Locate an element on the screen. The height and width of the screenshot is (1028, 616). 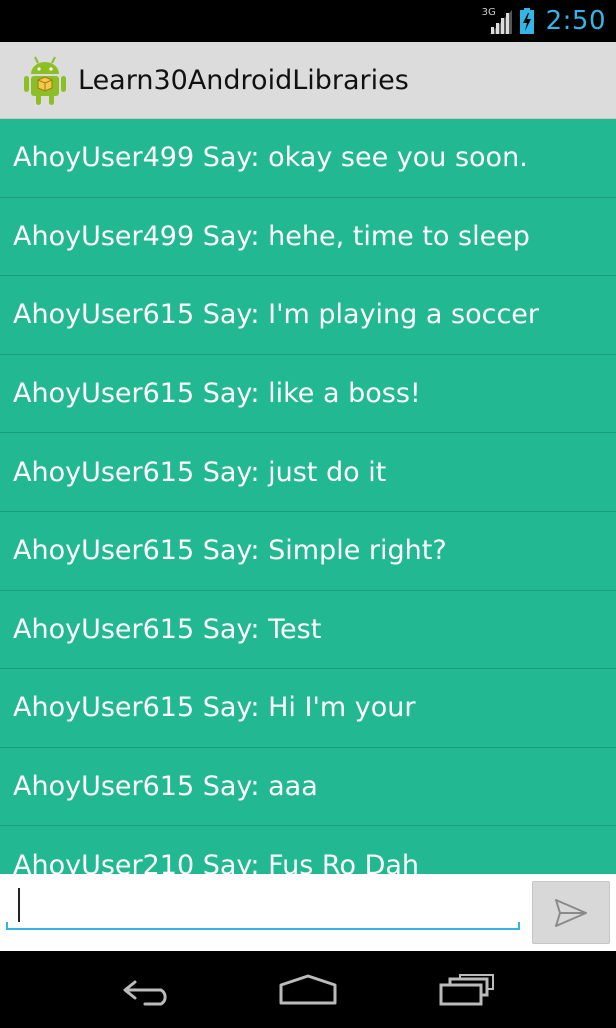
android-robot-icon is located at coordinates (45, 80).